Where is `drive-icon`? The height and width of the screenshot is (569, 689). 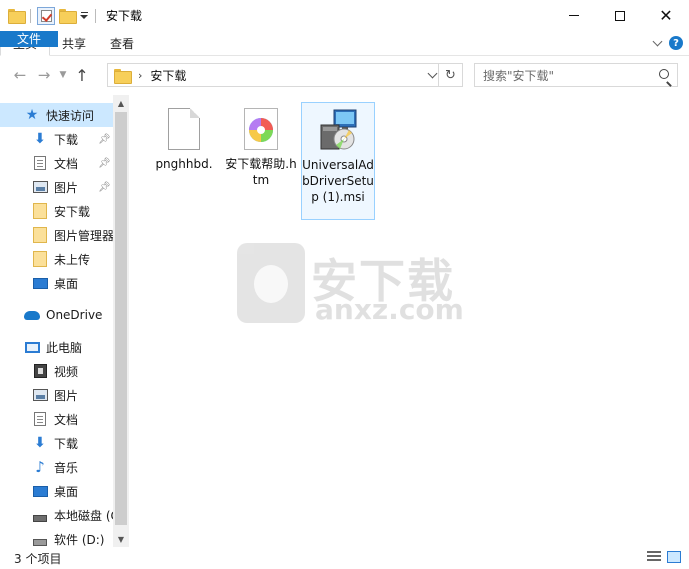 drive-icon is located at coordinates (40, 515).